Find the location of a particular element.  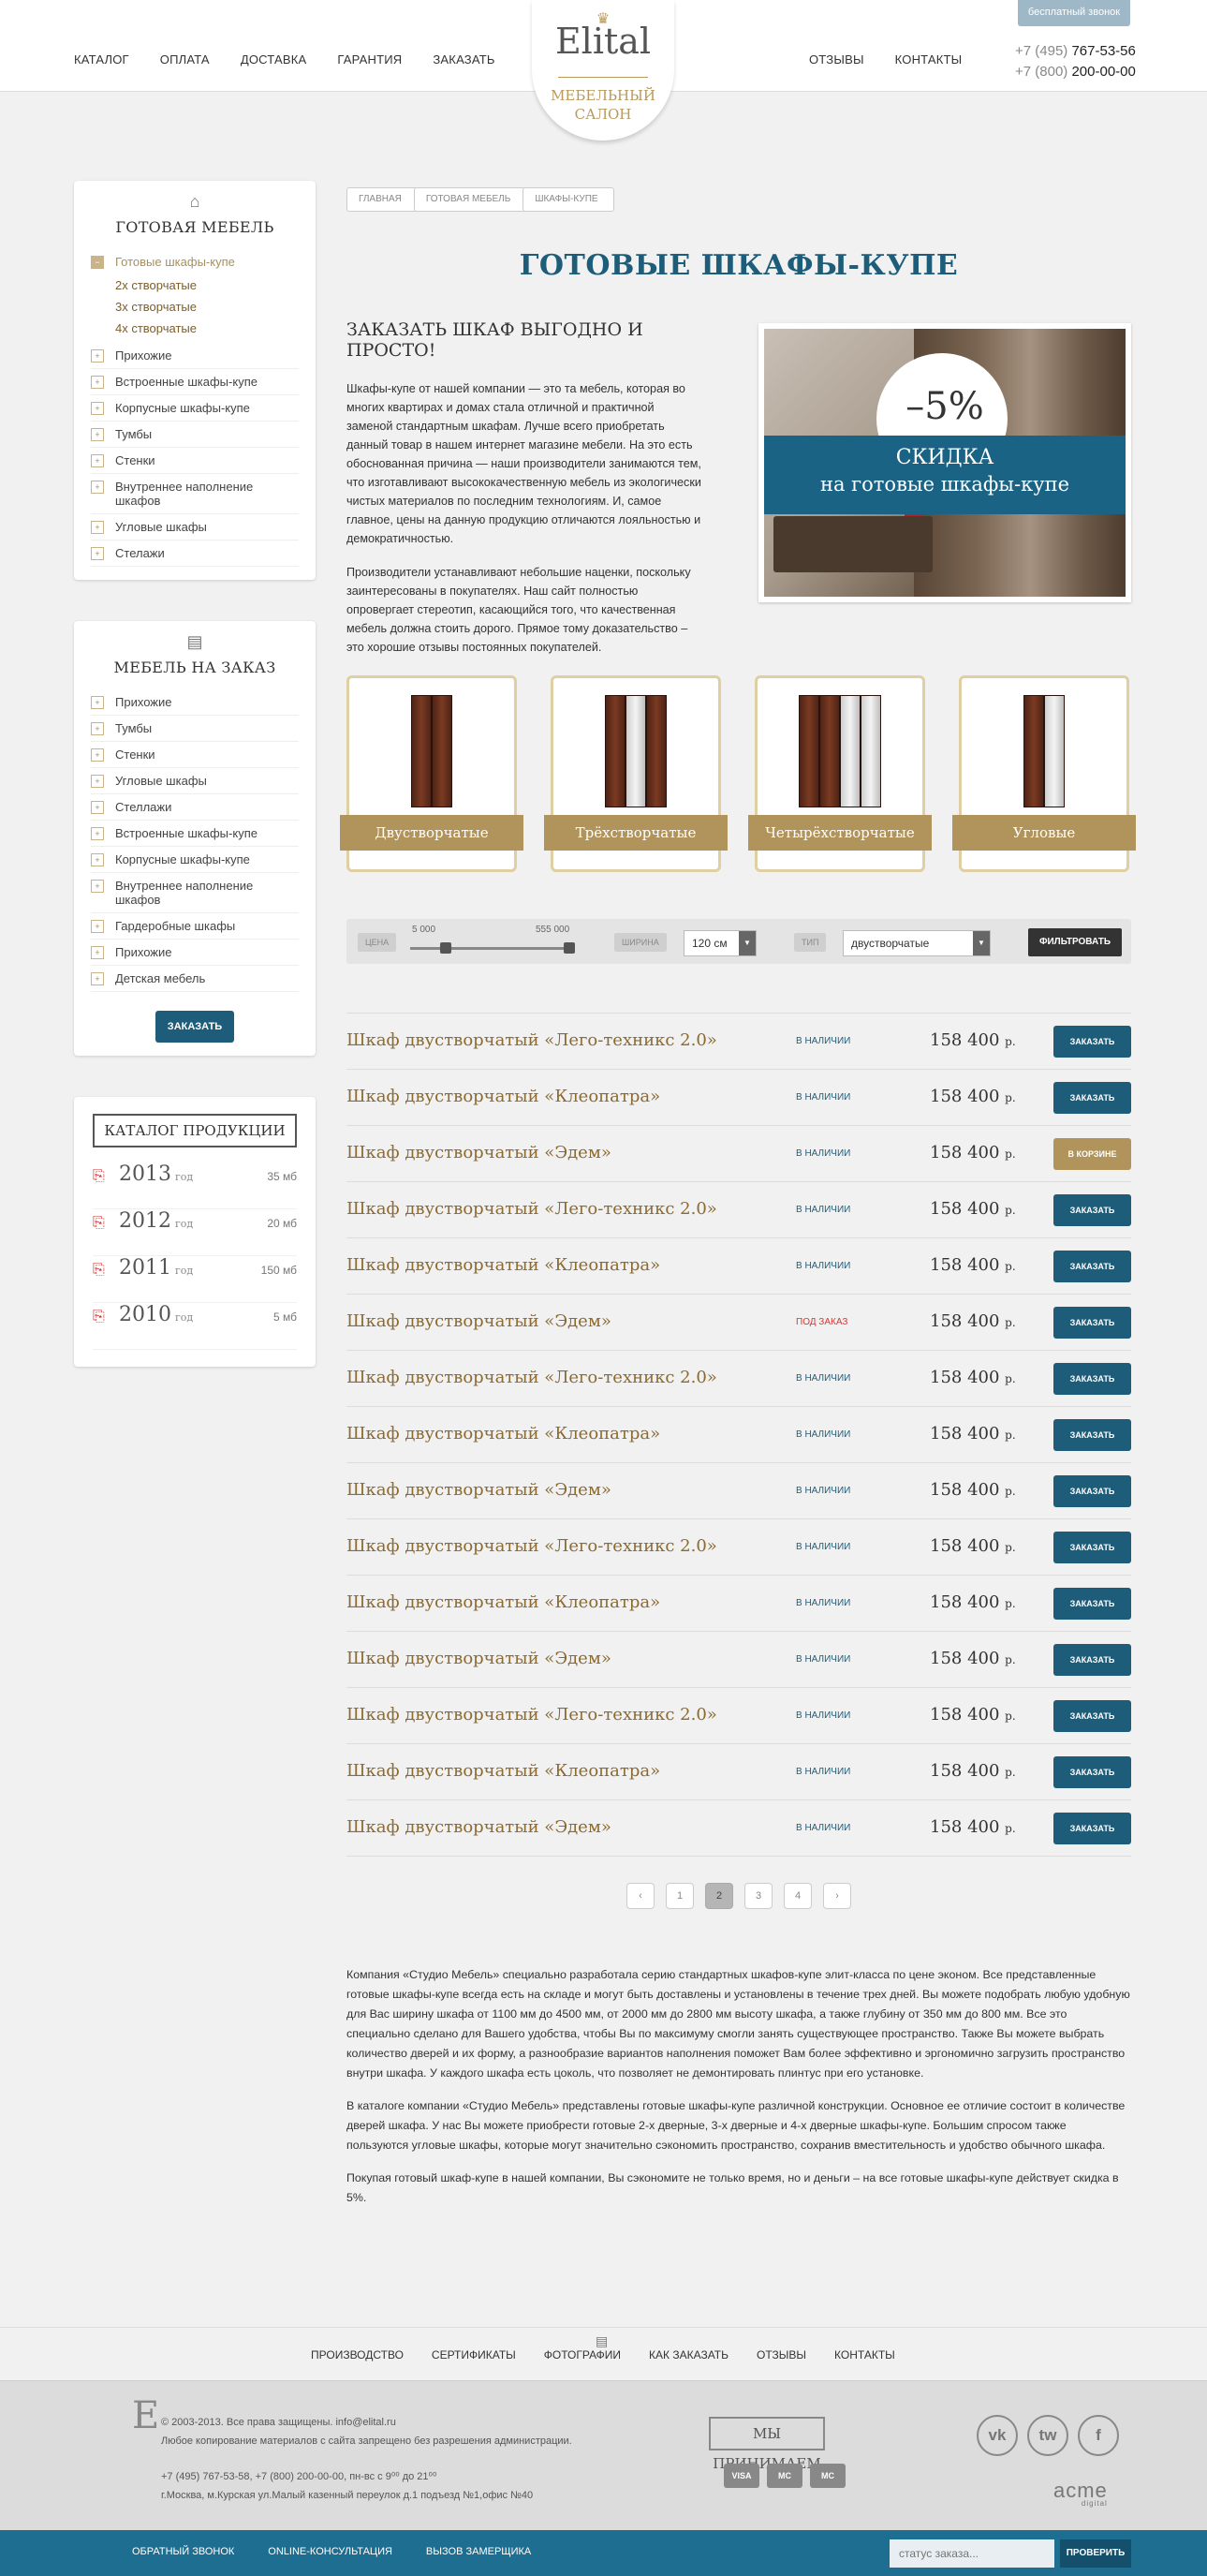

type-select: двустворчатые ▼ is located at coordinates (917, 943).